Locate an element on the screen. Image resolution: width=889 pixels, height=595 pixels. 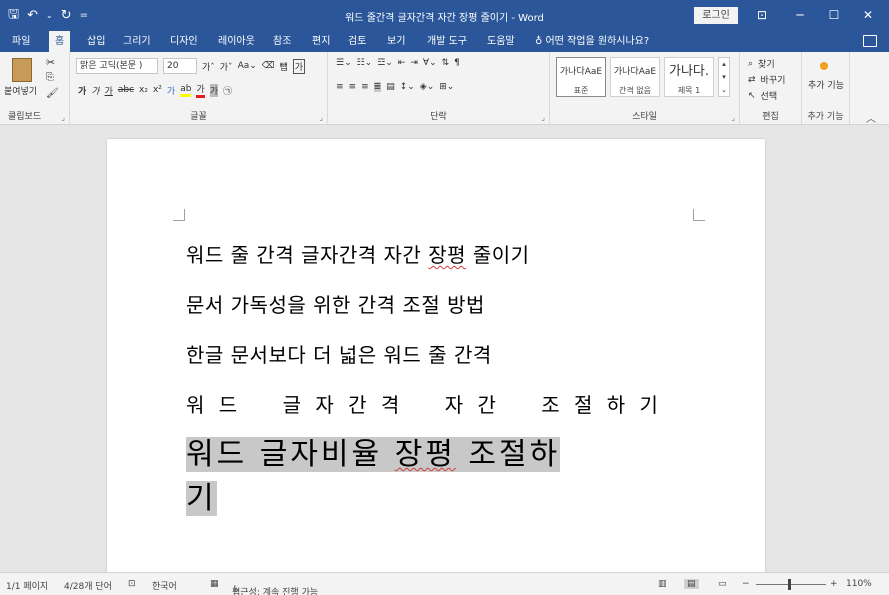
print-layout-icon: ▤ is located at coordinates (691, 584).